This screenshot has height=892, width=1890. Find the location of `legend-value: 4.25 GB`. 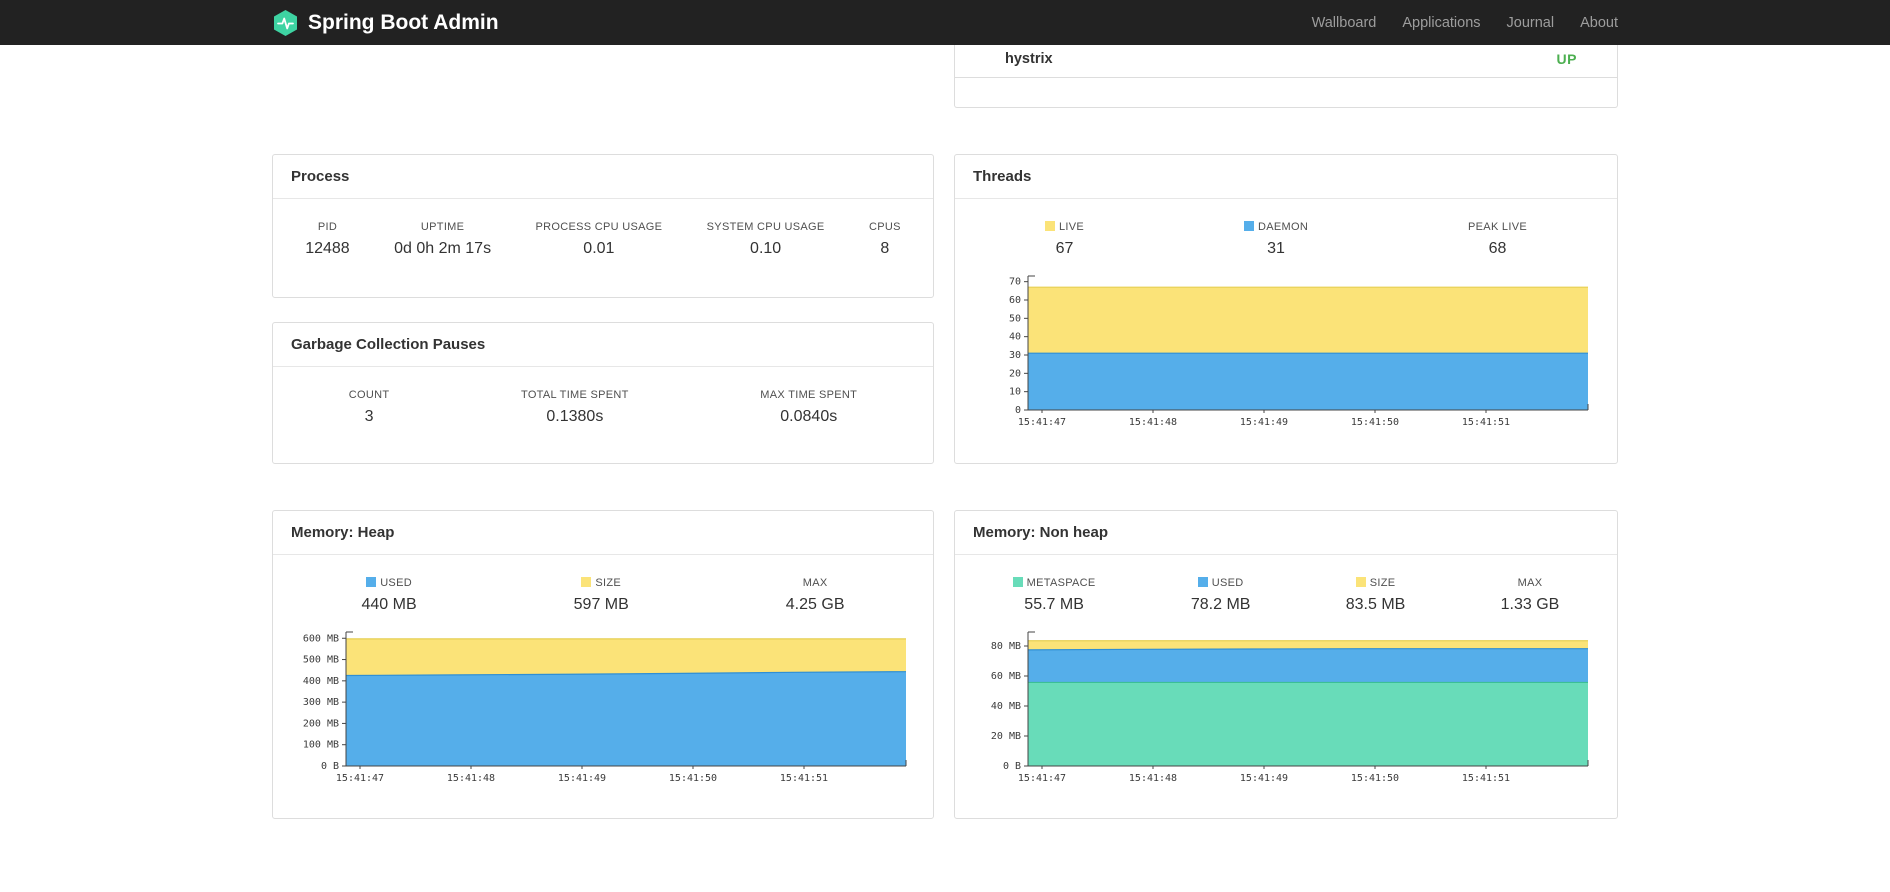

legend-value: 4.25 GB is located at coordinates (815, 604).